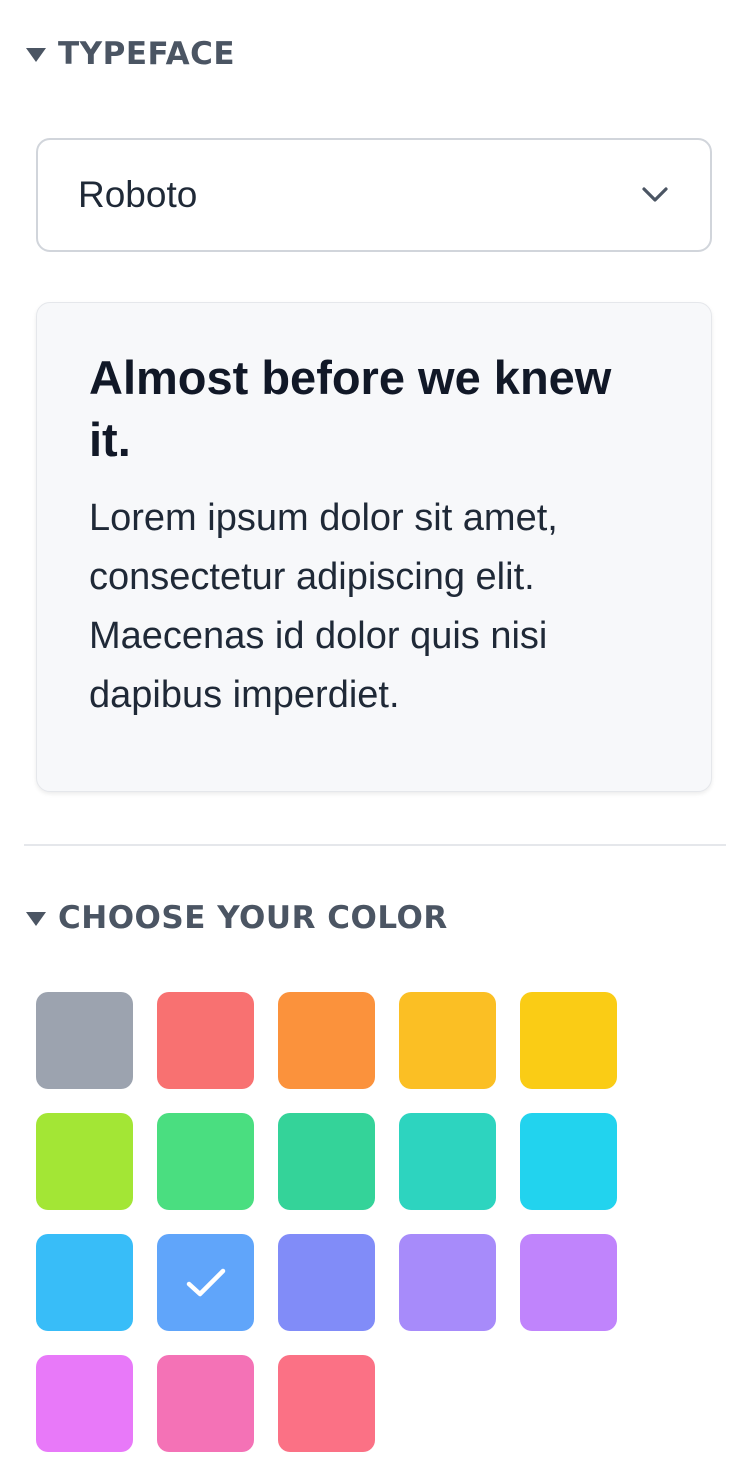 This screenshot has width=736, height=1484. I want to click on color-swatch-sky, so click(84, 1282).